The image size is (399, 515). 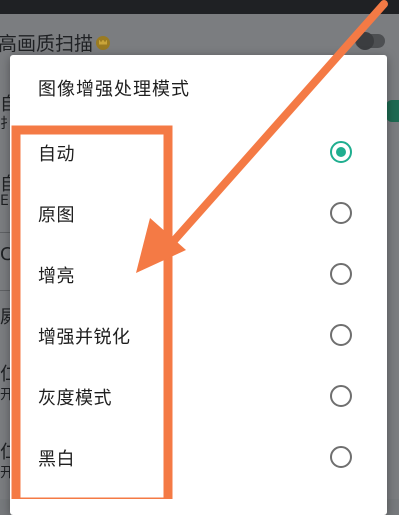 I want to click on hq-scan-label-text: 高画质扫描, so click(x=47, y=44).